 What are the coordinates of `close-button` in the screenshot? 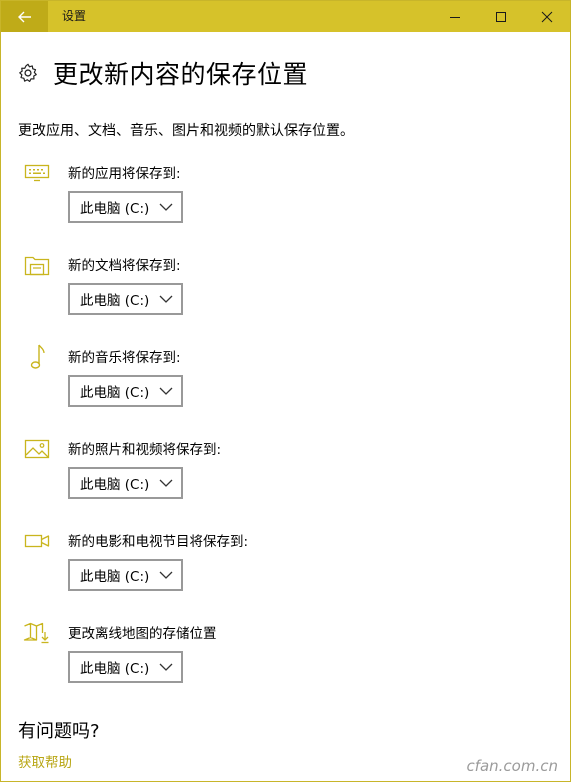 It's located at (547, 16).